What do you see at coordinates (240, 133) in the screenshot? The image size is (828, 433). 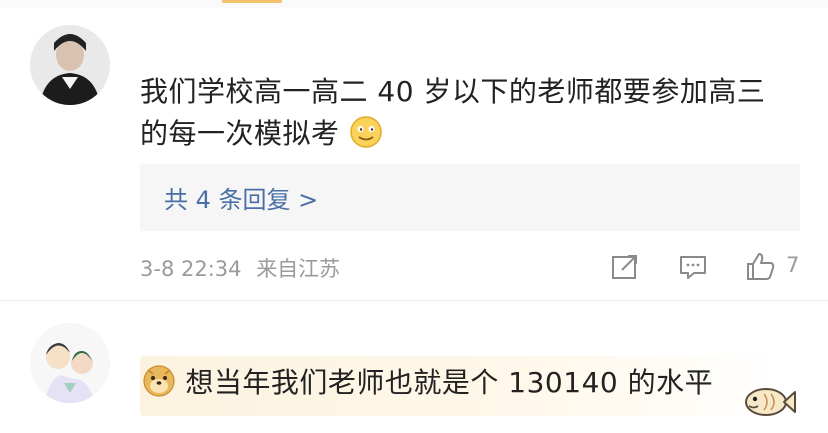 I see `comment-text-line-2-text: 的每一次模拟考` at bounding box center [240, 133].